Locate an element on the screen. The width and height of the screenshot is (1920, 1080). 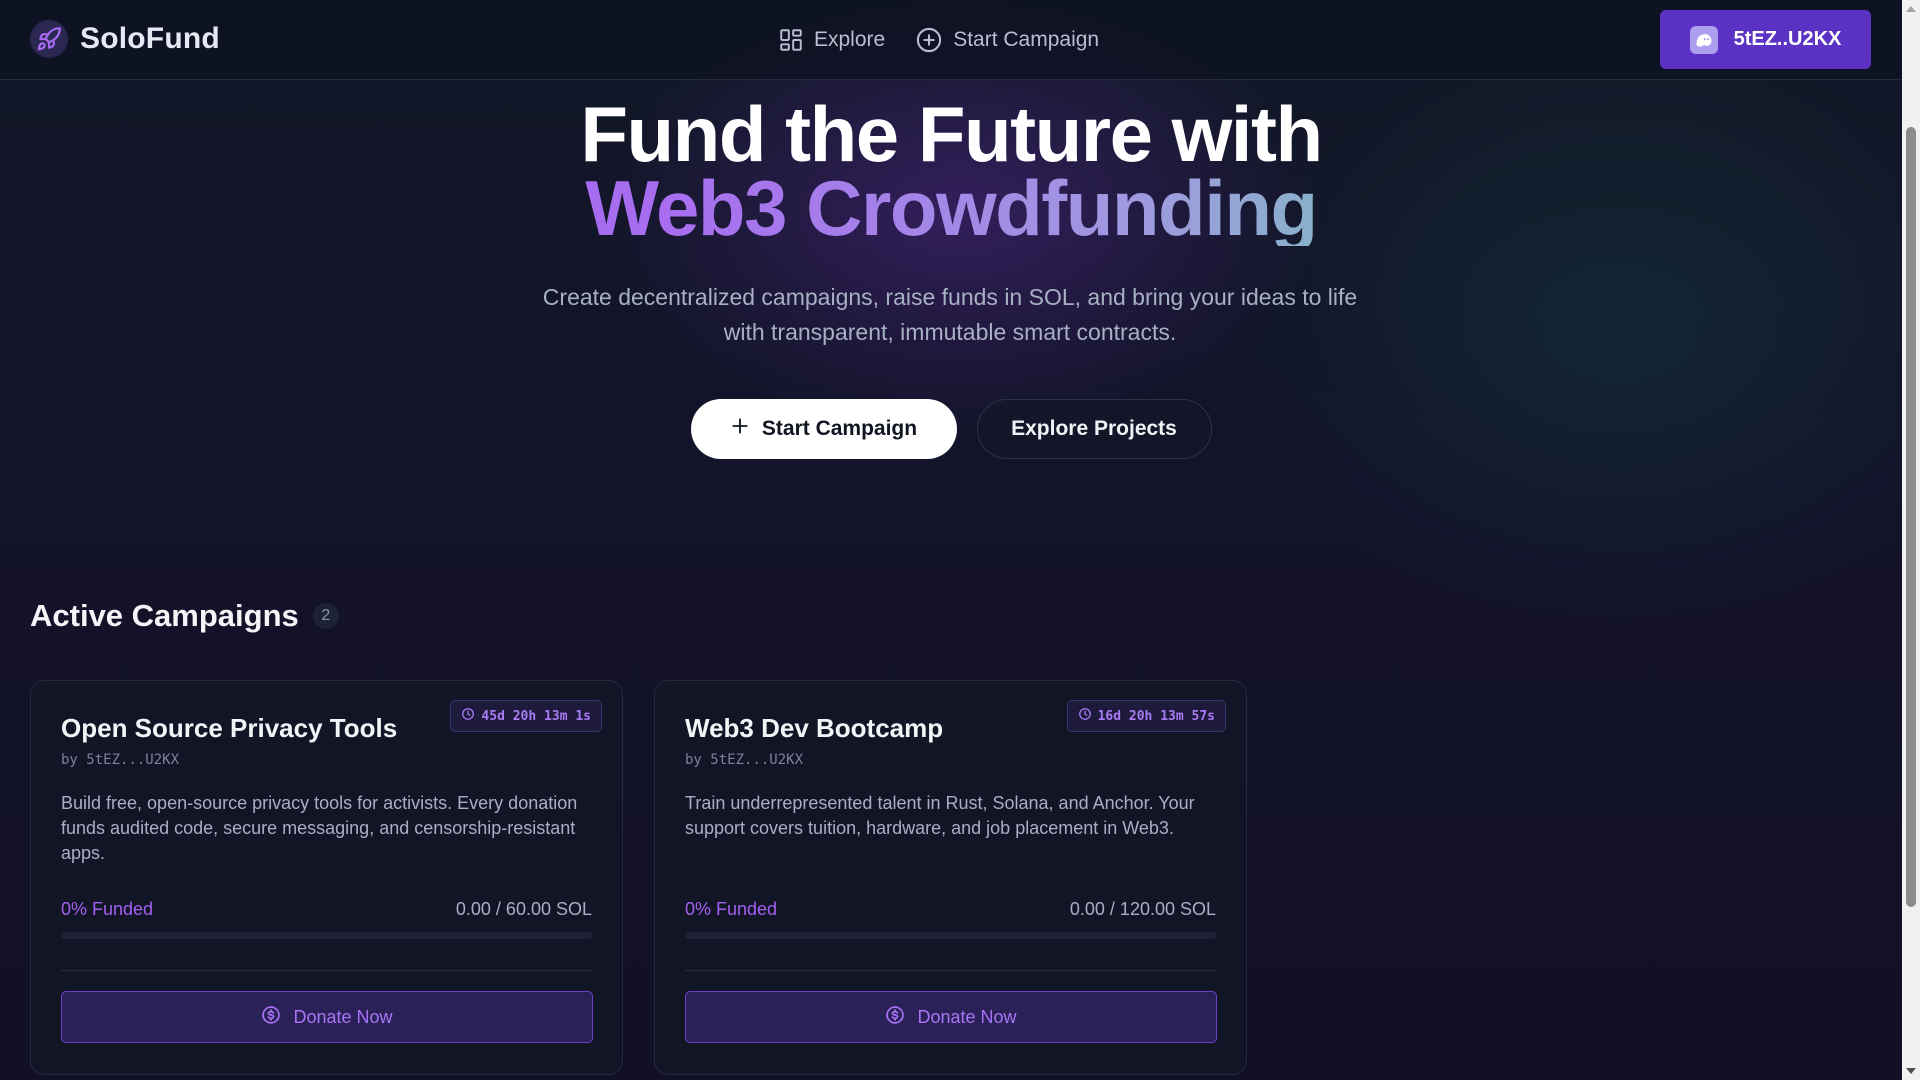
scroll-up-arrow-icon is located at coordinates (1911, 9).